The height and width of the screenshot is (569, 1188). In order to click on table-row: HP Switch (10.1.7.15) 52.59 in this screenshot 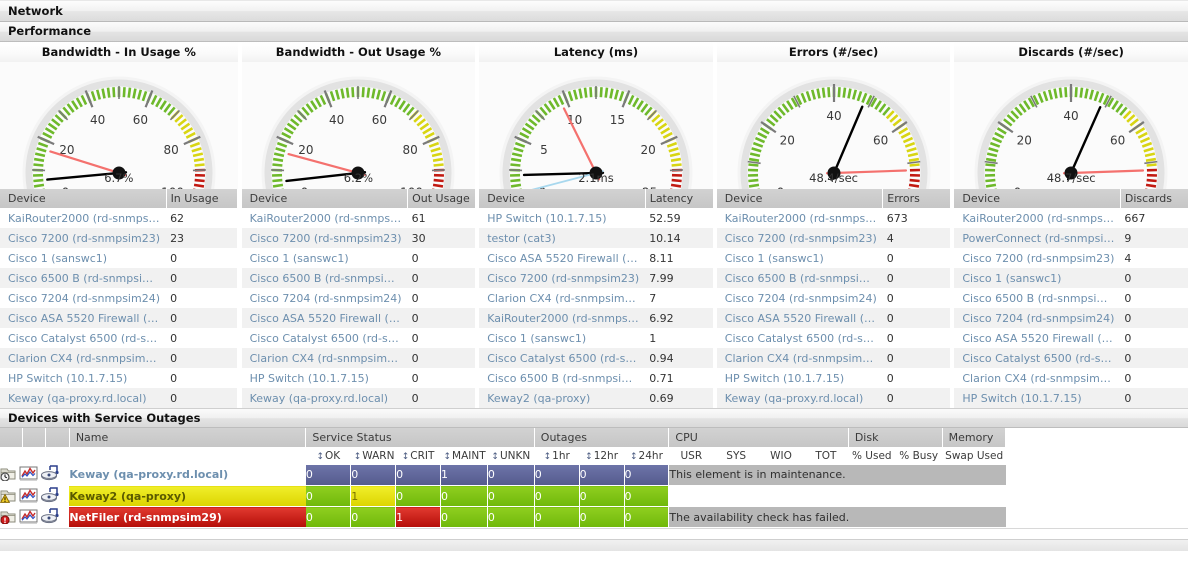, I will do `click(598, 218)`.